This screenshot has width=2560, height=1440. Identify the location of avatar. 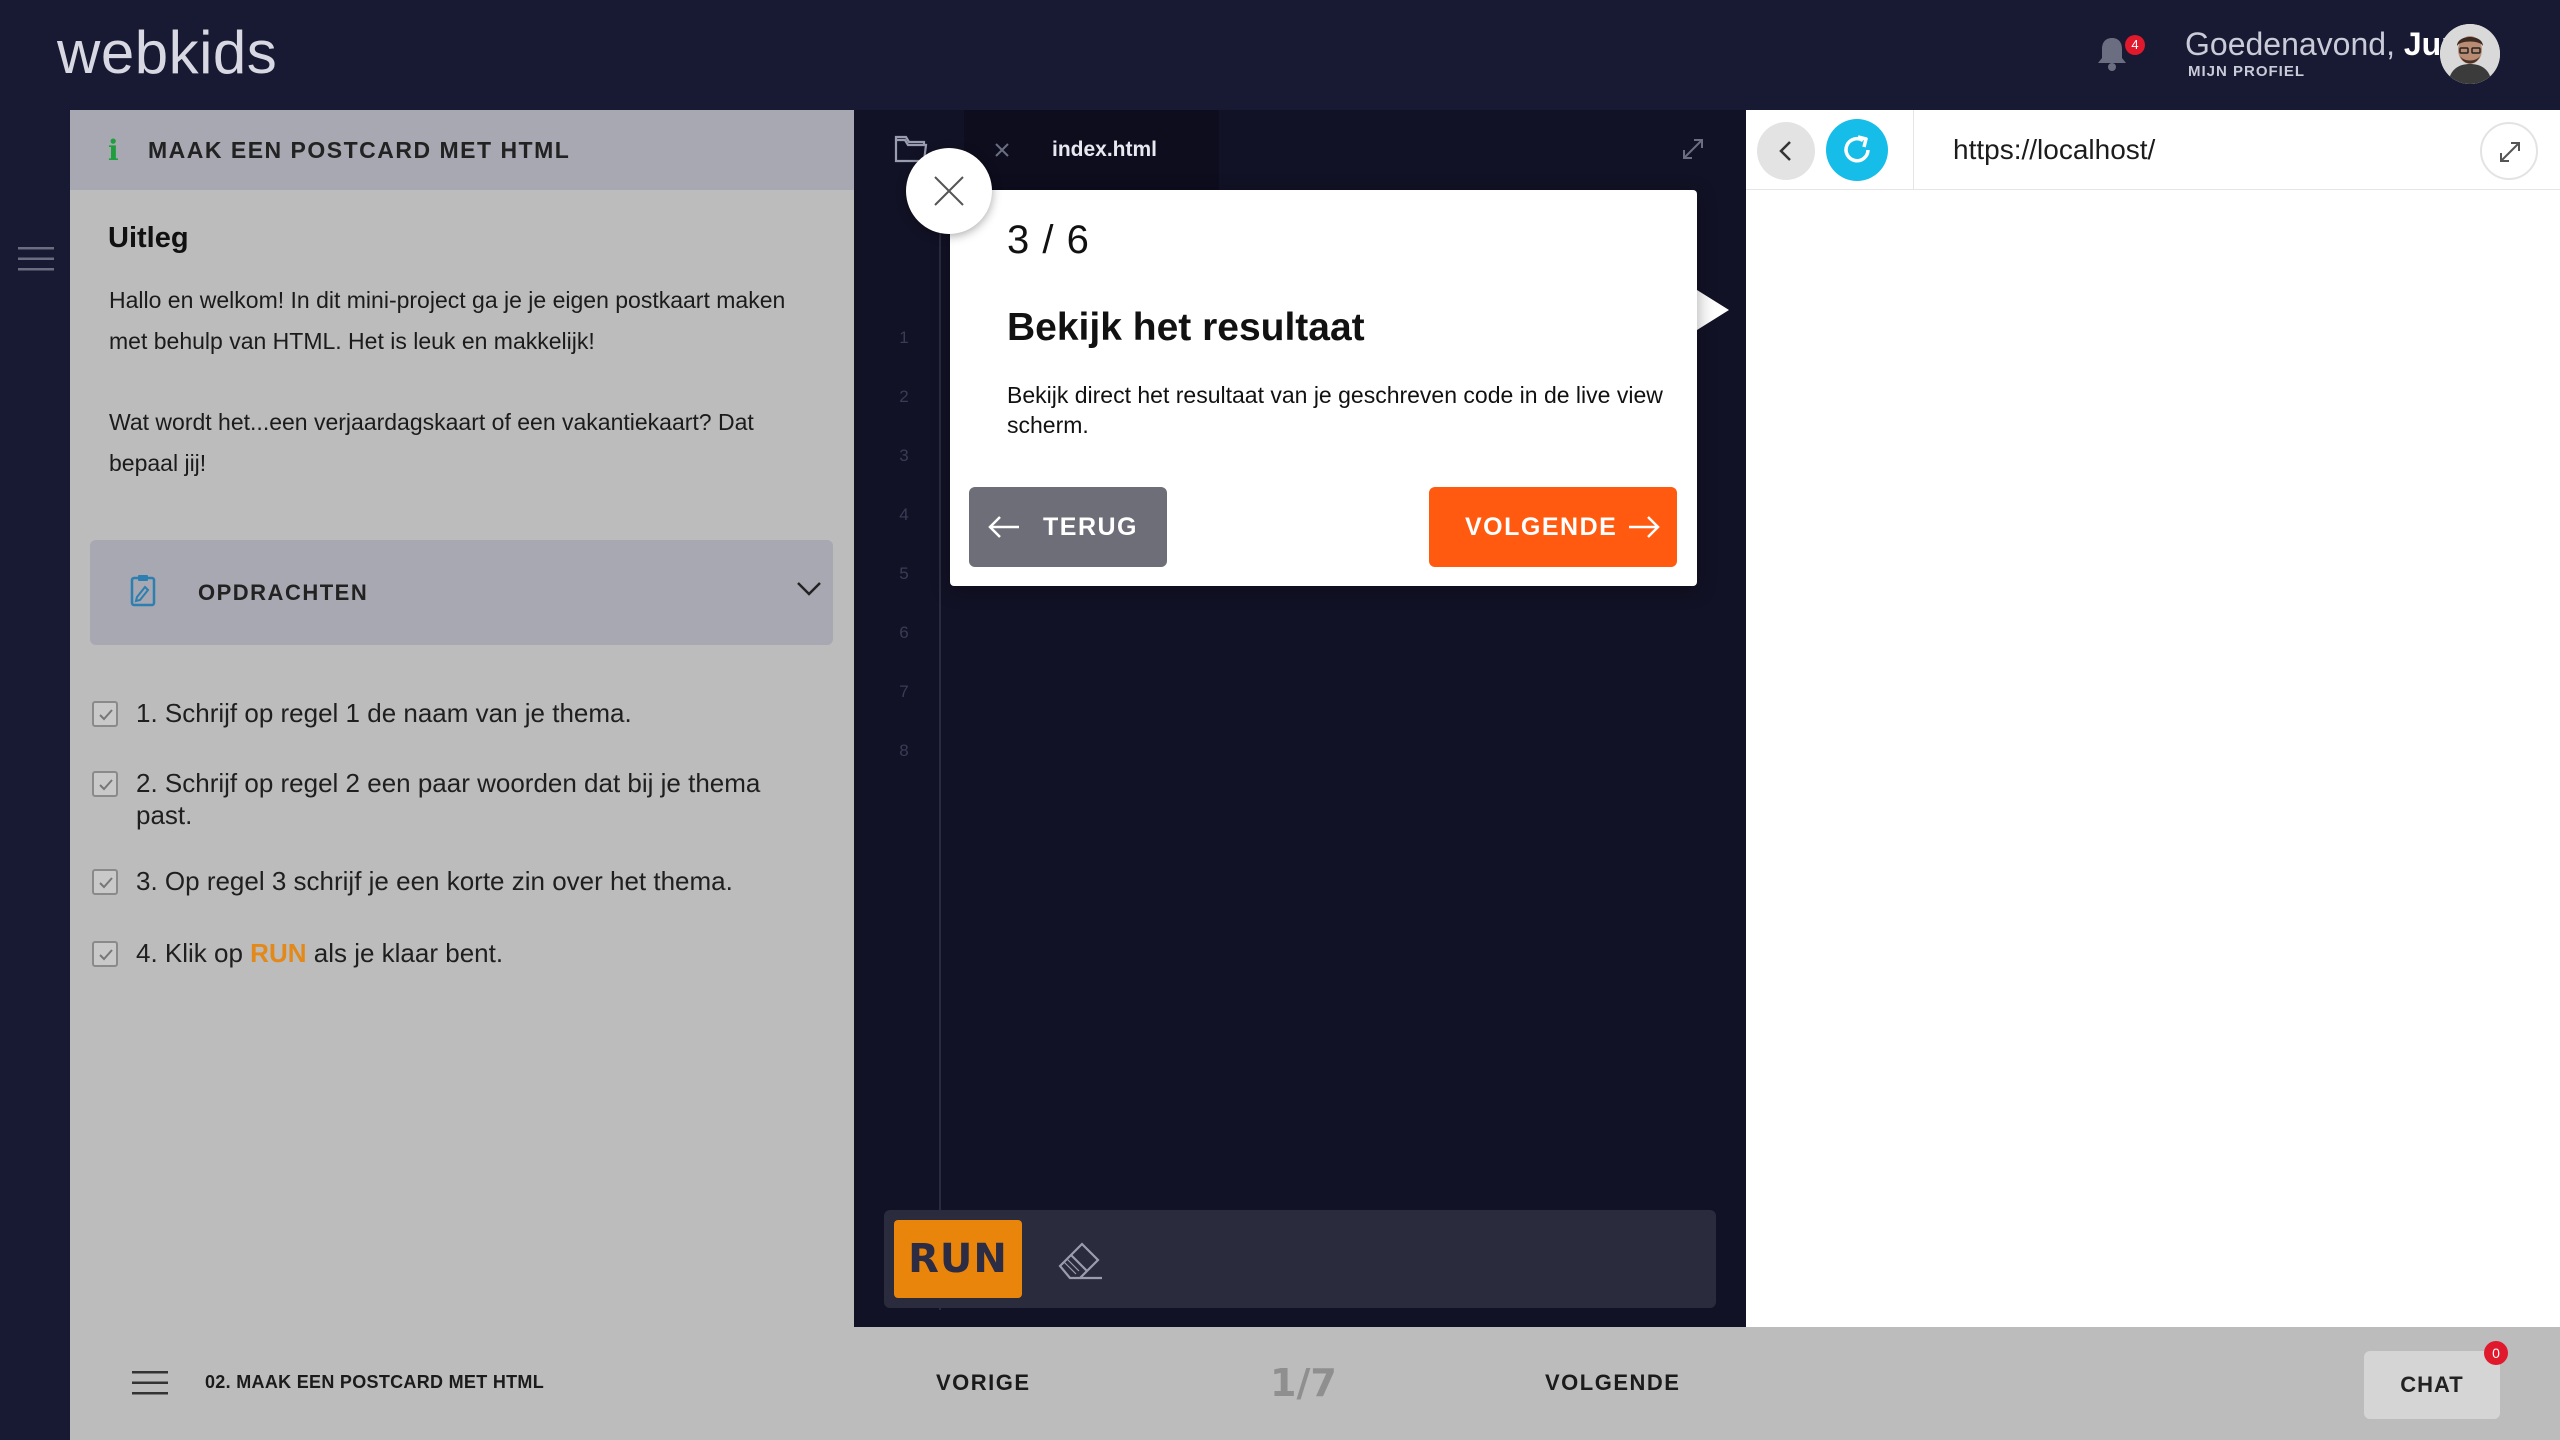
(2470, 54).